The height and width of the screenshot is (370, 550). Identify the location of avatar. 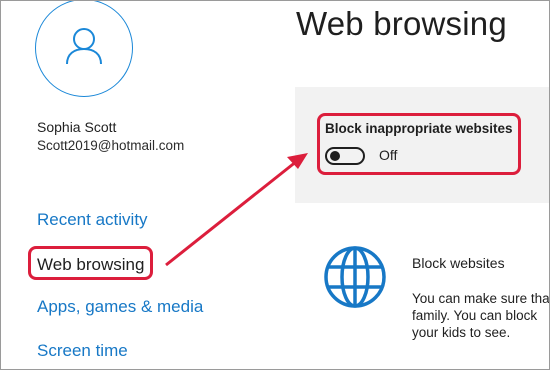
(84, 49).